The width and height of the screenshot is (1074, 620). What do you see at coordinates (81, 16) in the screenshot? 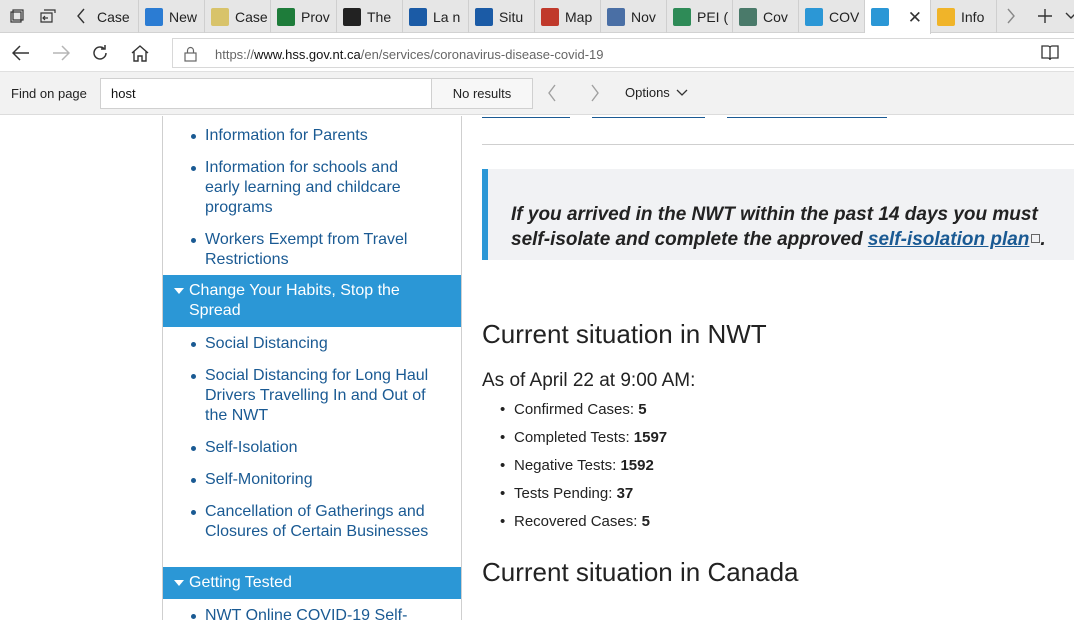
I see `tab-scroll-left-icon` at bounding box center [81, 16].